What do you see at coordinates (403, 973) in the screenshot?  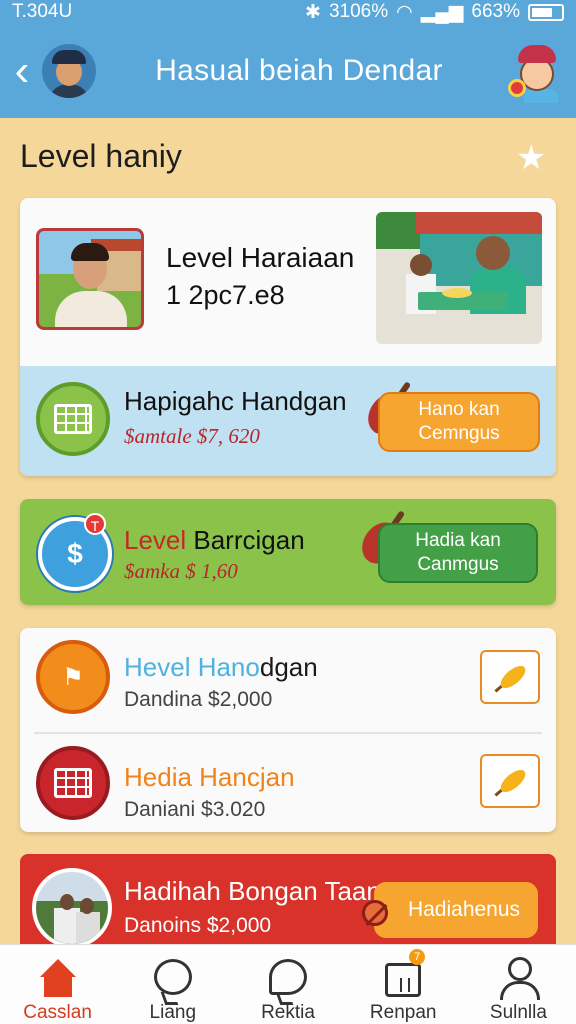 I see `calendar-icon: 7` at bounding box center [403, 973].